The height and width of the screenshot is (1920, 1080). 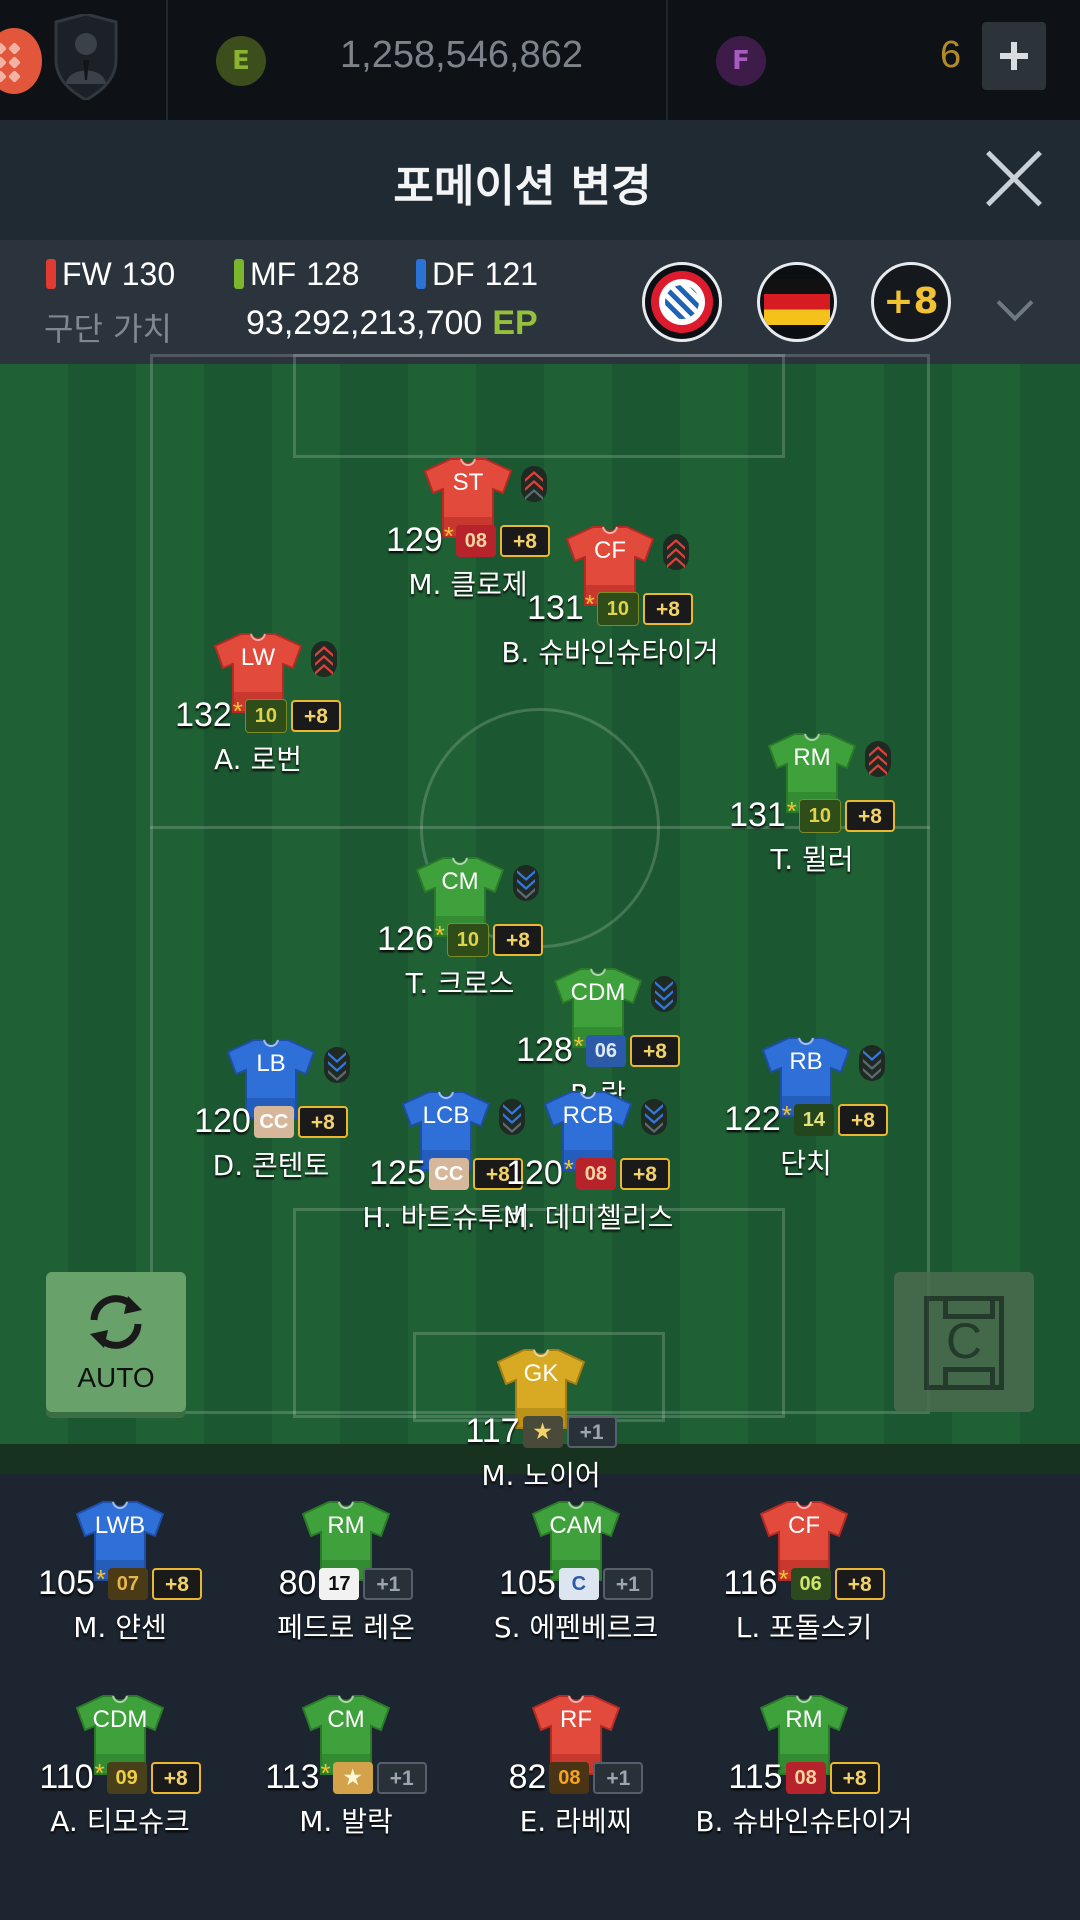 What do you see at coordinates (595, 1173) in the screenshot?
I see `season-badge: 08` at bounding box center [595, 1173].